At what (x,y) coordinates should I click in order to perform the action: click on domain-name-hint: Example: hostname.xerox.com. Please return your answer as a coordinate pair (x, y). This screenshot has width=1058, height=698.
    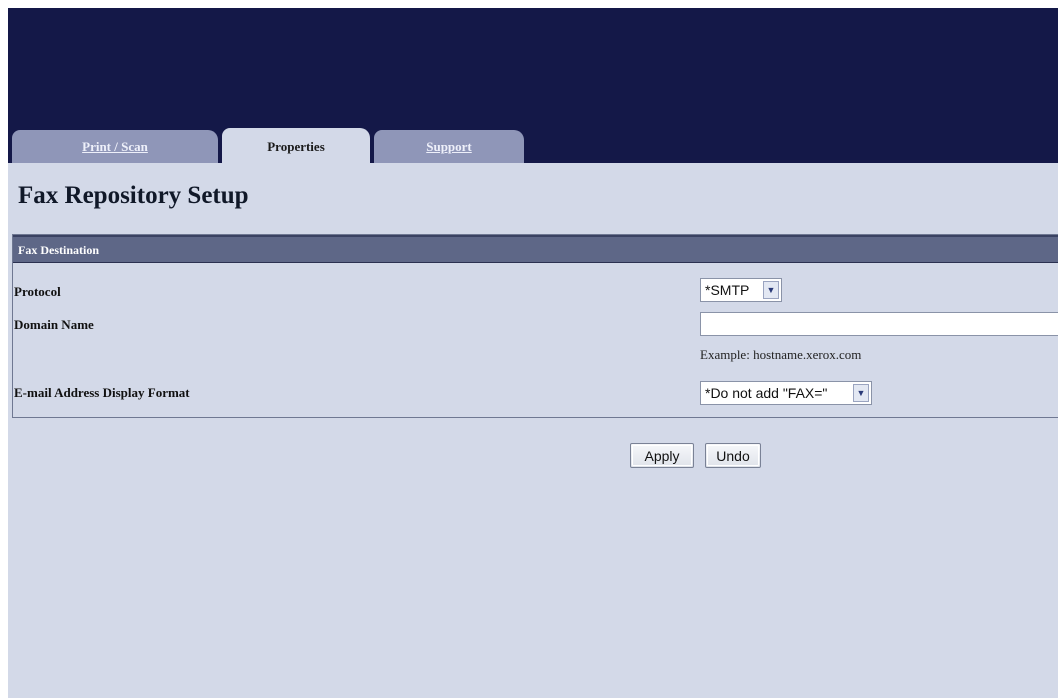
    Looking at the image, I should click on (781, 354).